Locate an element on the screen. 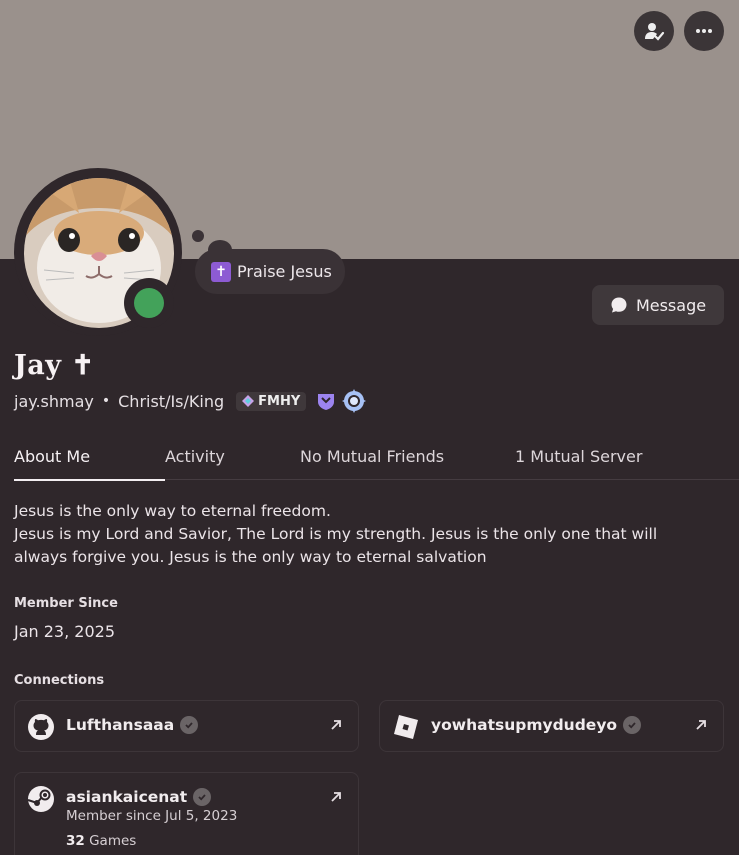  clan-tag-text: FMHY is located at coordinates (279, 401).